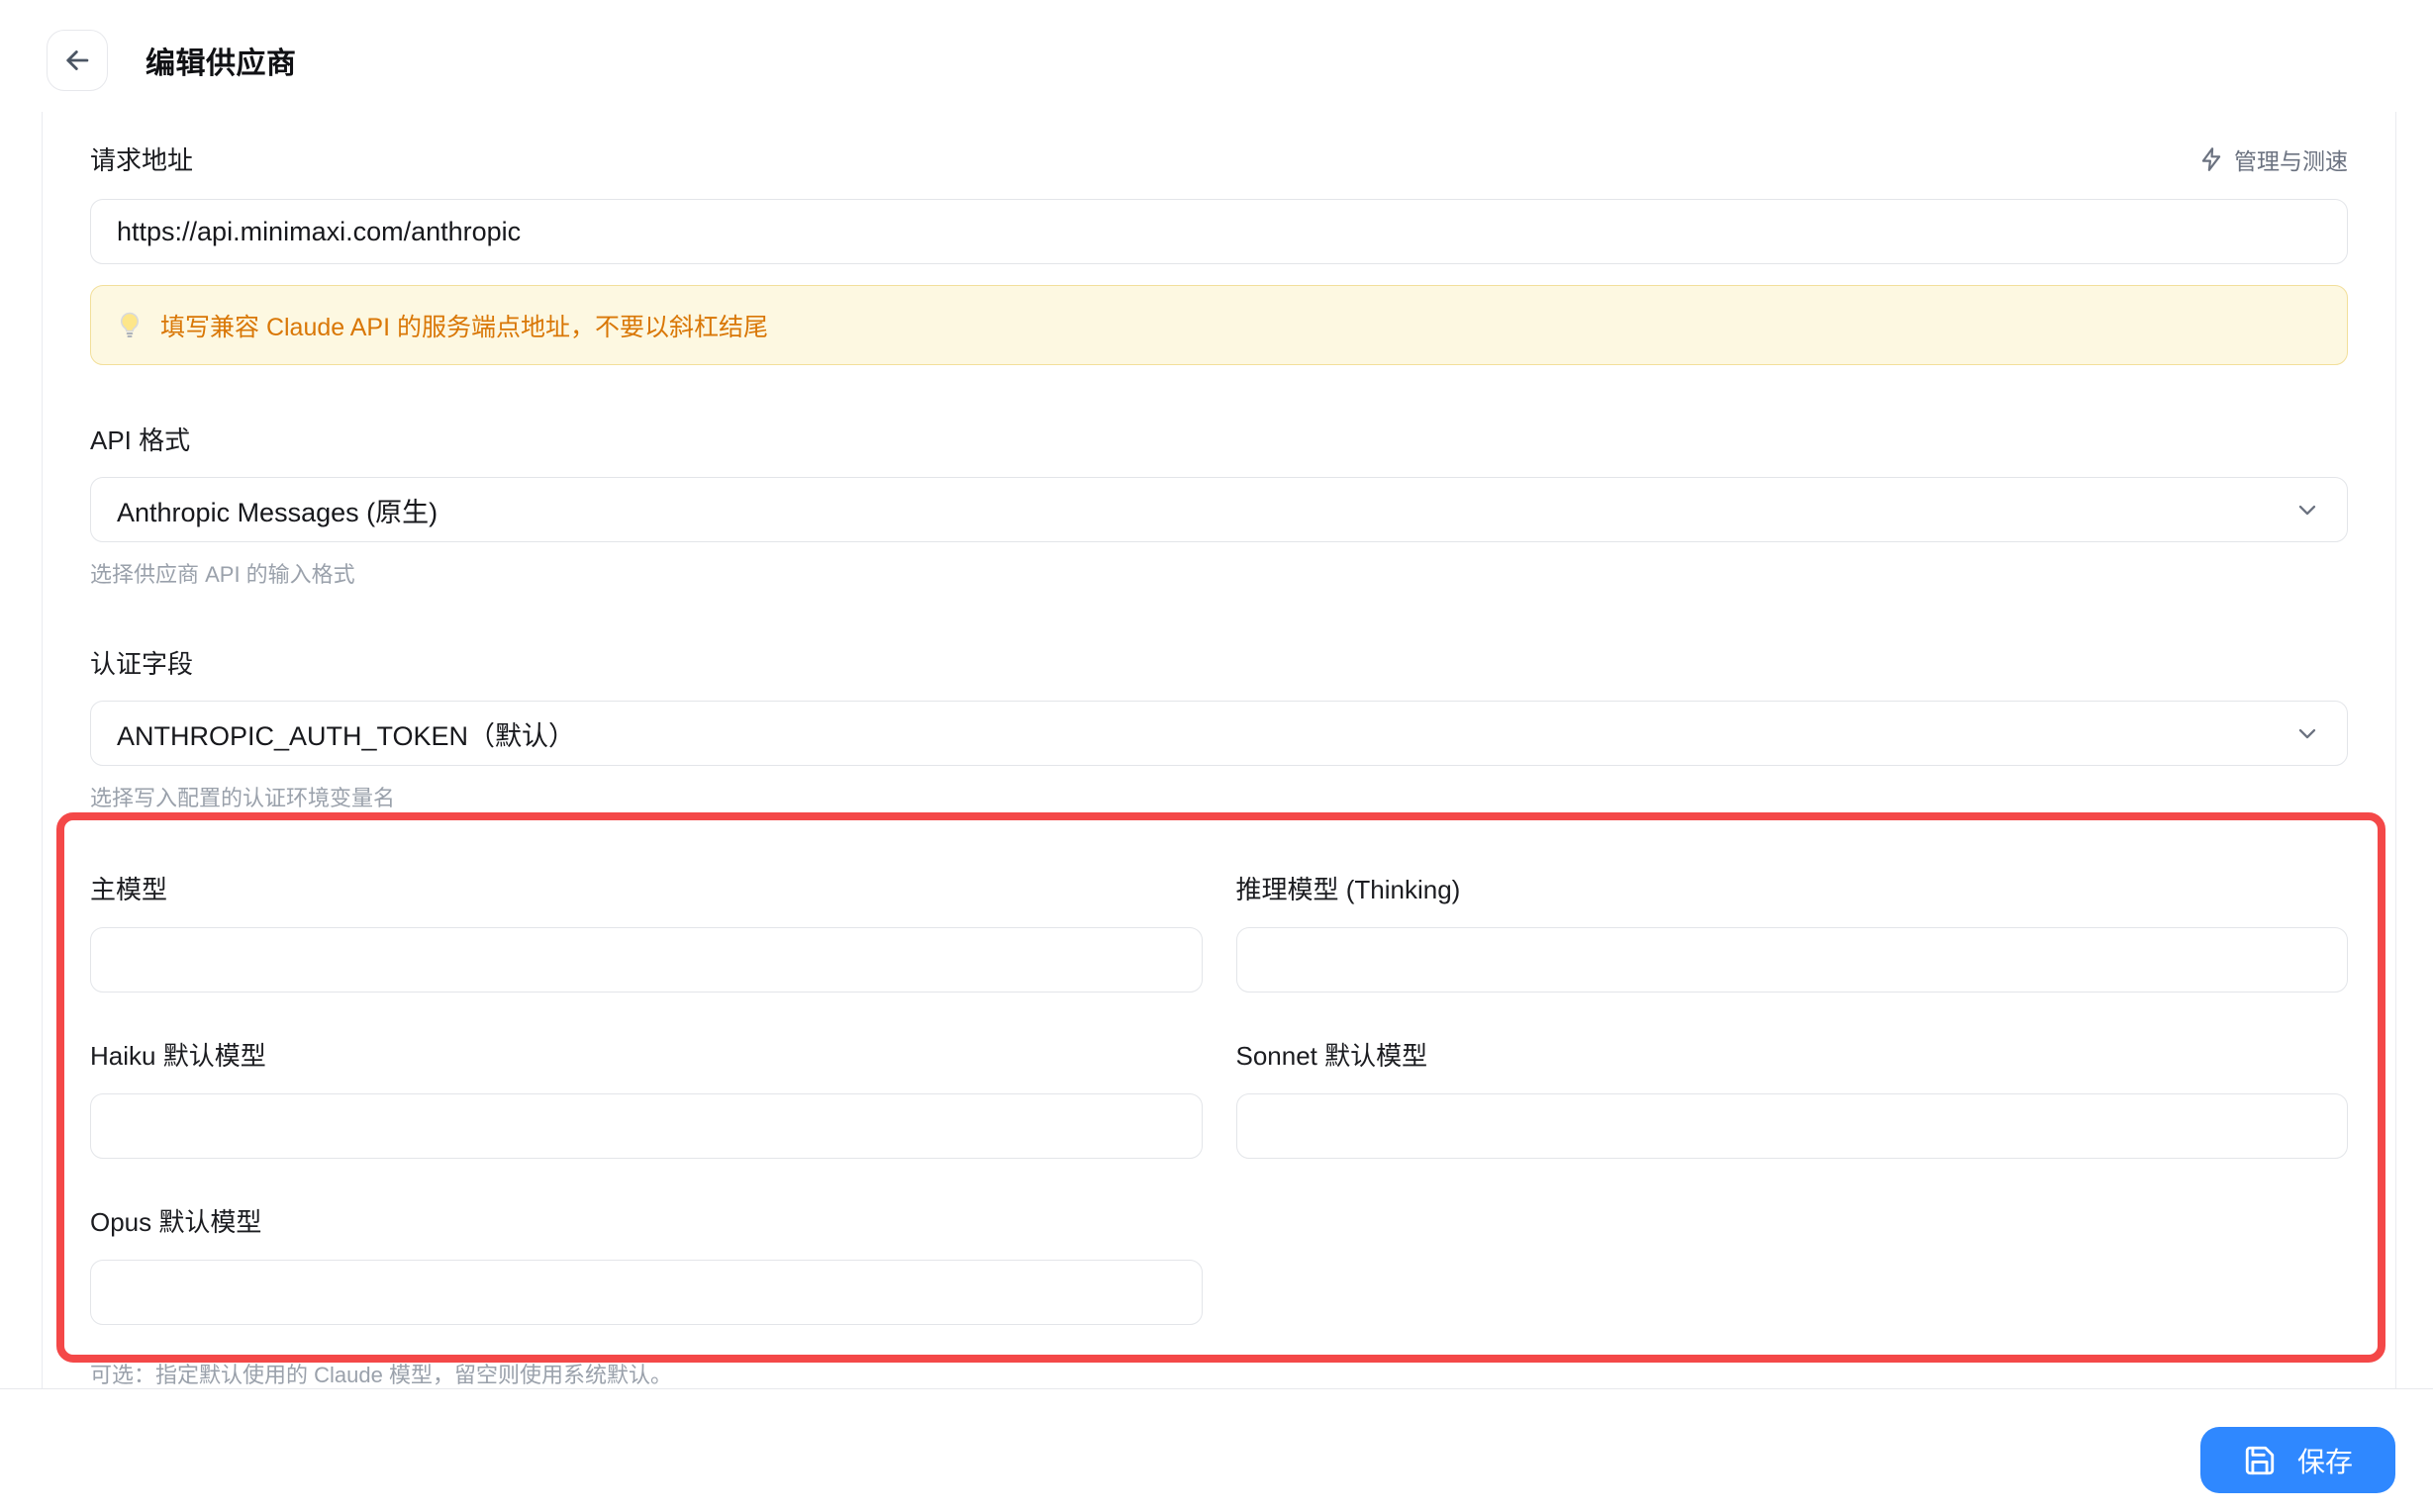  What do you see at coordinates (222, 575) in the screenshot?
I see `api-format-helper: 选择供应商 API 的输入格式` at bounding box center [222, 575].